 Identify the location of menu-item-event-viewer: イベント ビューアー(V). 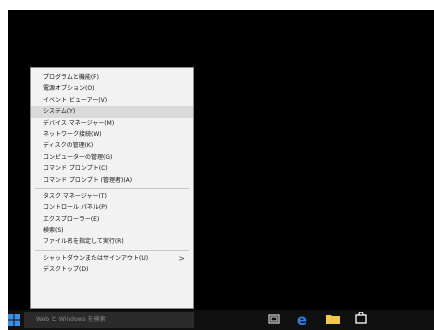
(112, 100).